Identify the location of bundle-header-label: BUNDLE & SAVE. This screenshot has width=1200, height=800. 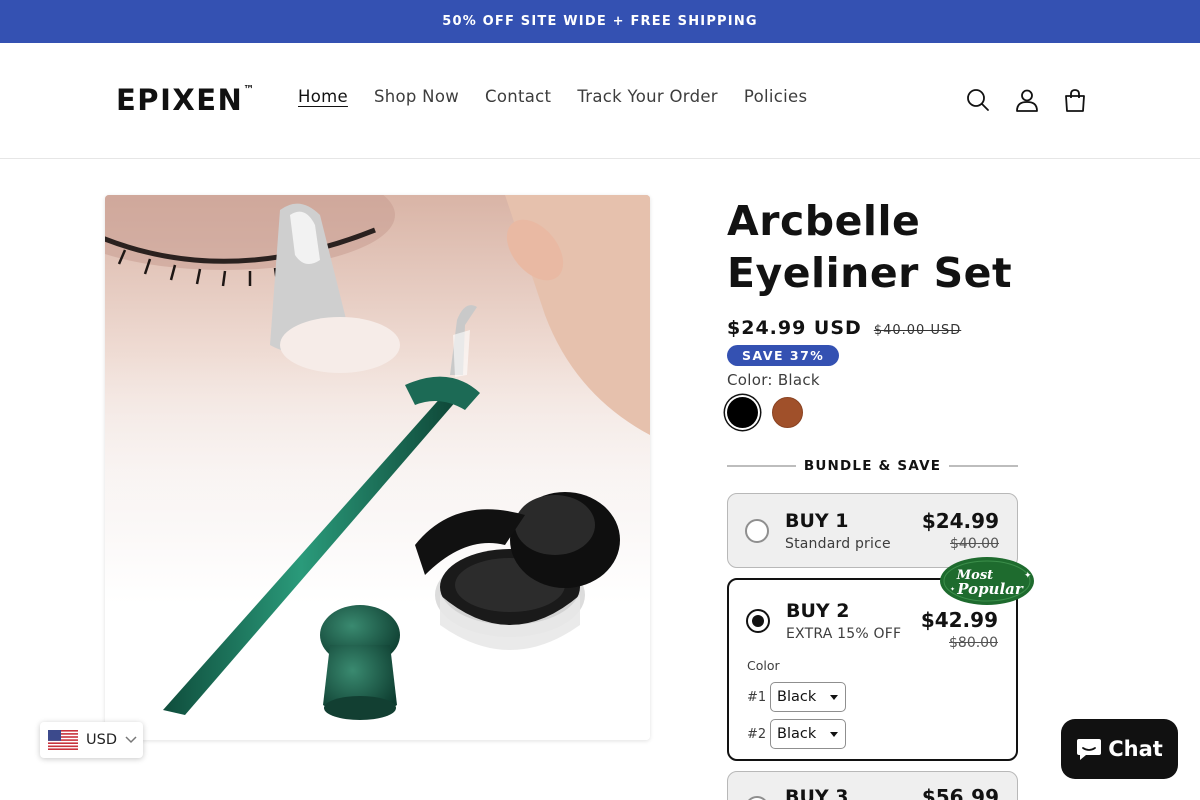
(872, 466).